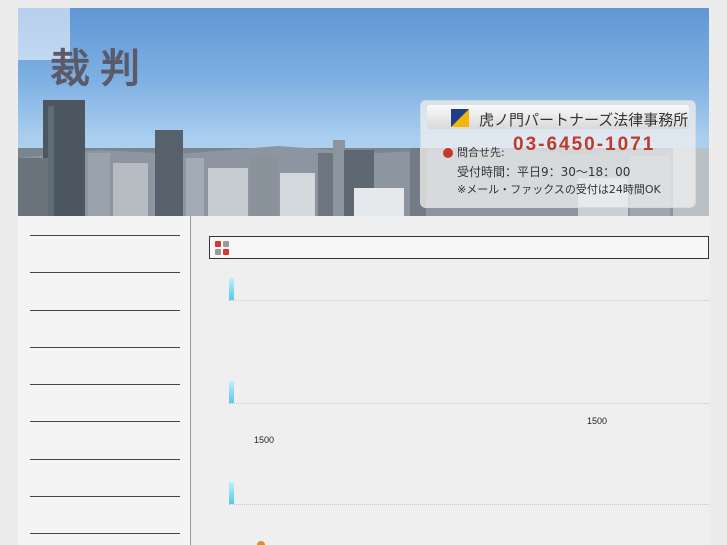  Describe the element at coordinates (584, 145) in the screenshot. I see `phone-number: 03-6450-1071` at that location.